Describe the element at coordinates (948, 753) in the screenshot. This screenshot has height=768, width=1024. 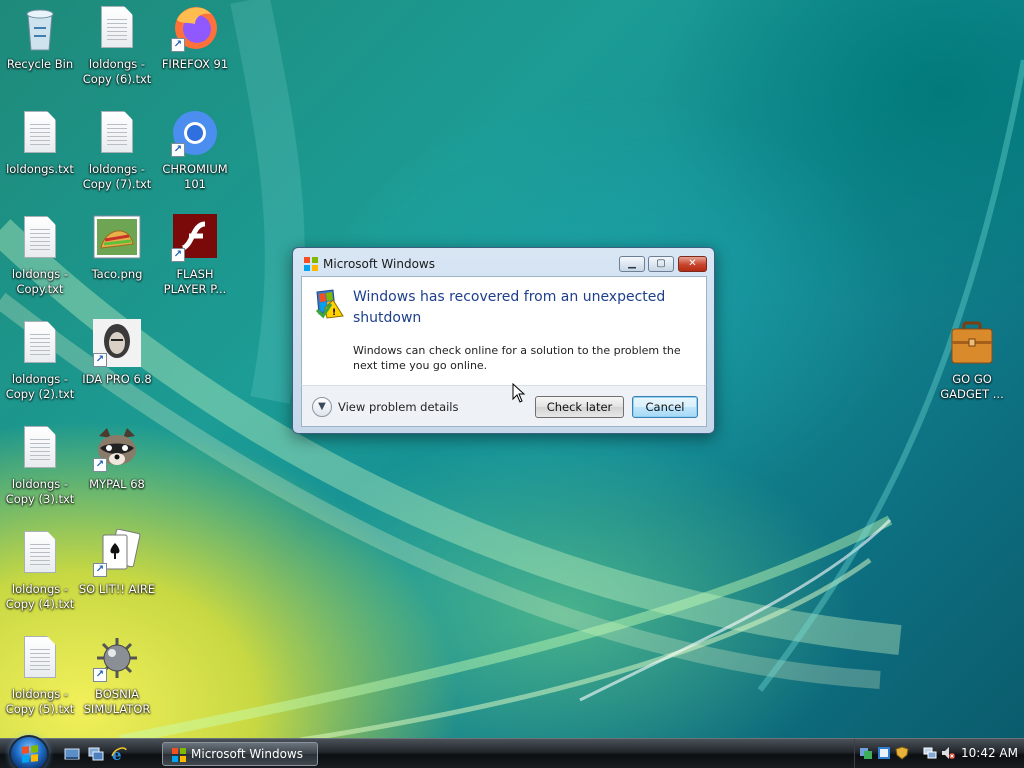
I see `volume-muted-icon` at that location.